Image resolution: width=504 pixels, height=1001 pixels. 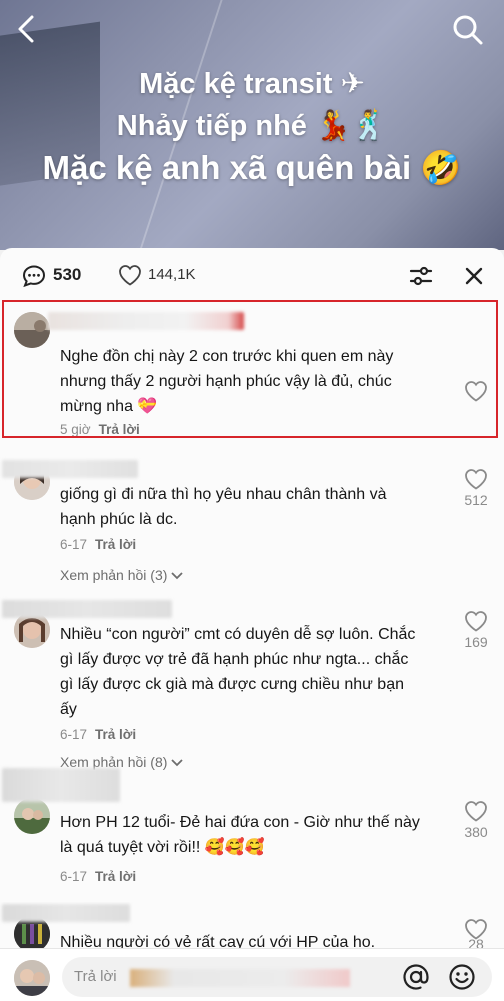 What do you see at coordinates (474, 276) in the screenshot?
I see `close-icon` at bounding box center [474, 276].